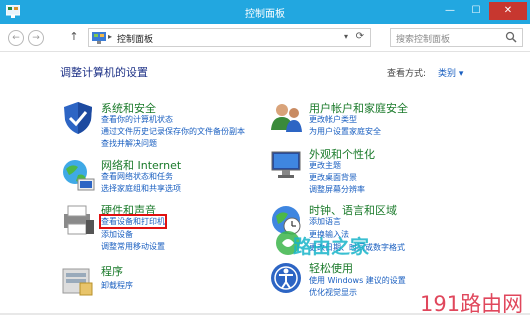  Describe the element at coordinates (450, 11) in the screenshot. I see `minimize-button: —` at that location.